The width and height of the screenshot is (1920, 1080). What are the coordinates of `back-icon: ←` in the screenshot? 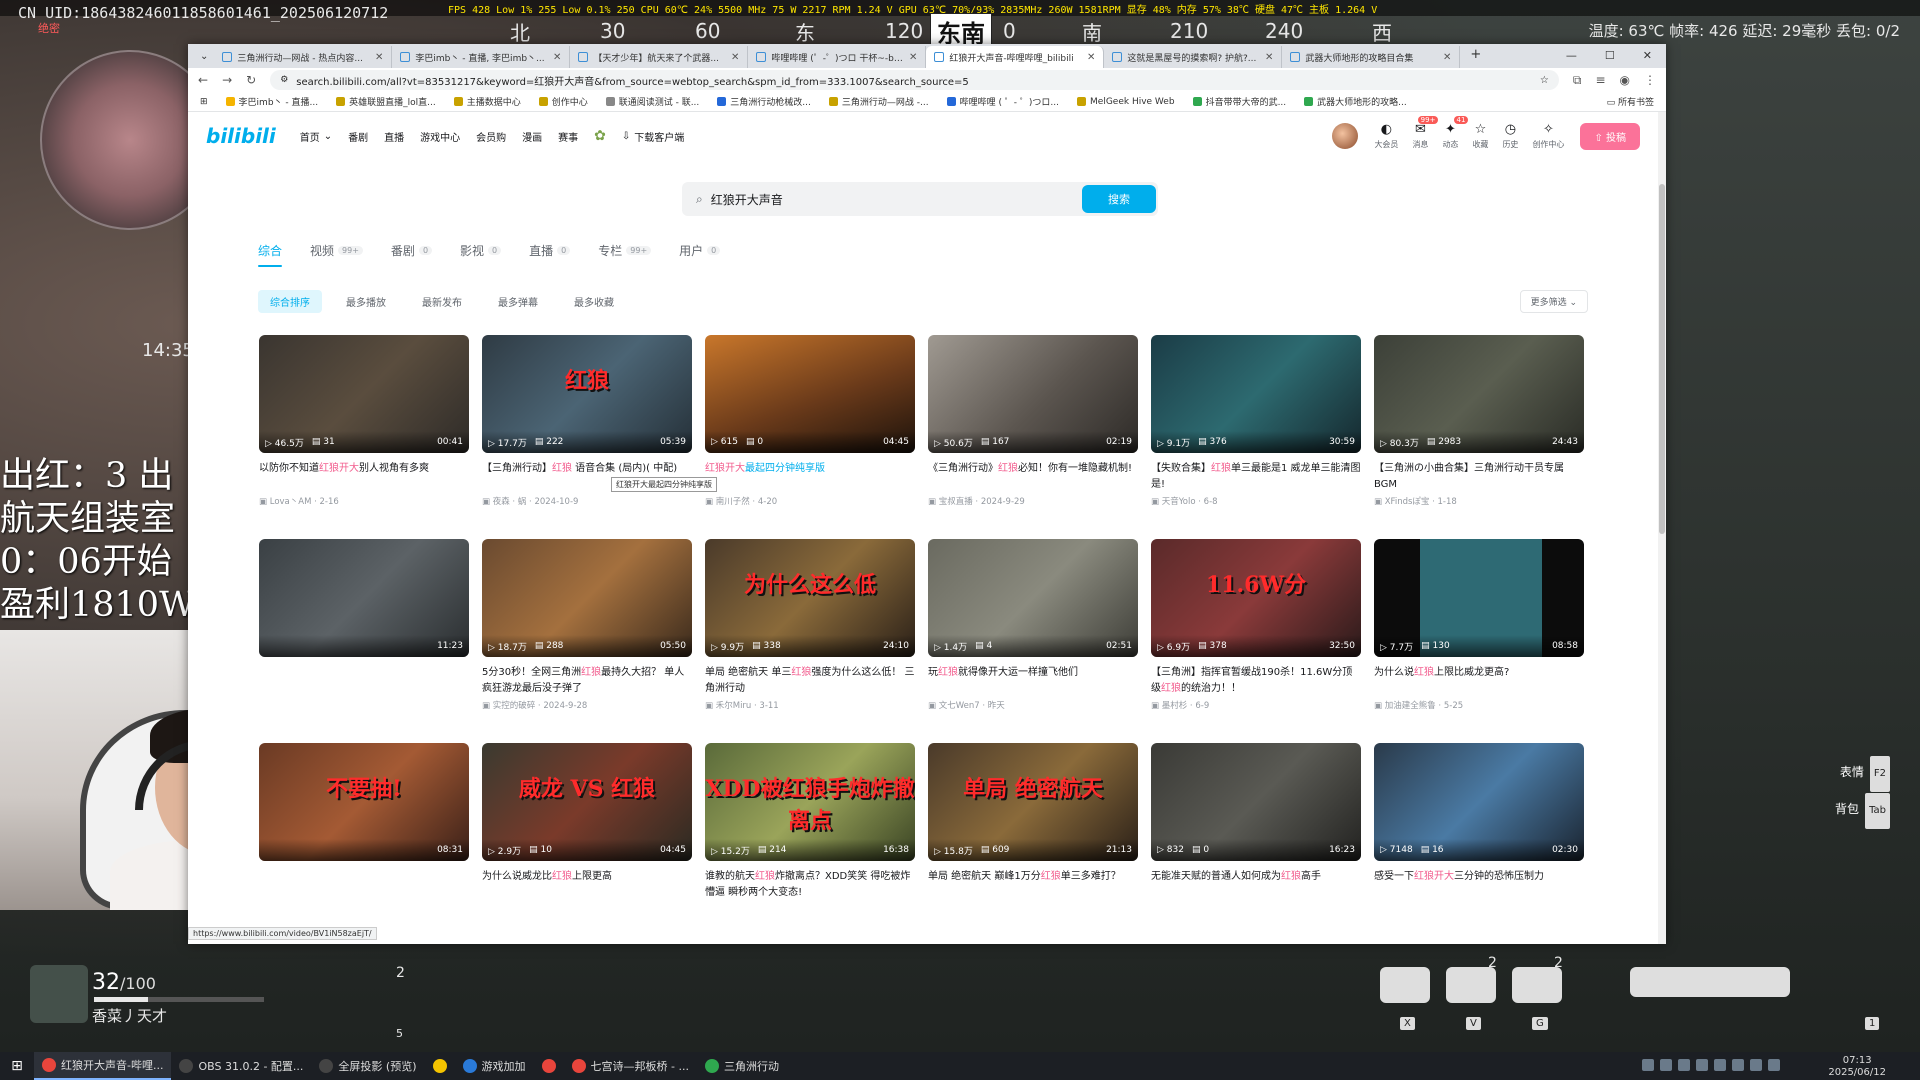 It's located at (203, 80).